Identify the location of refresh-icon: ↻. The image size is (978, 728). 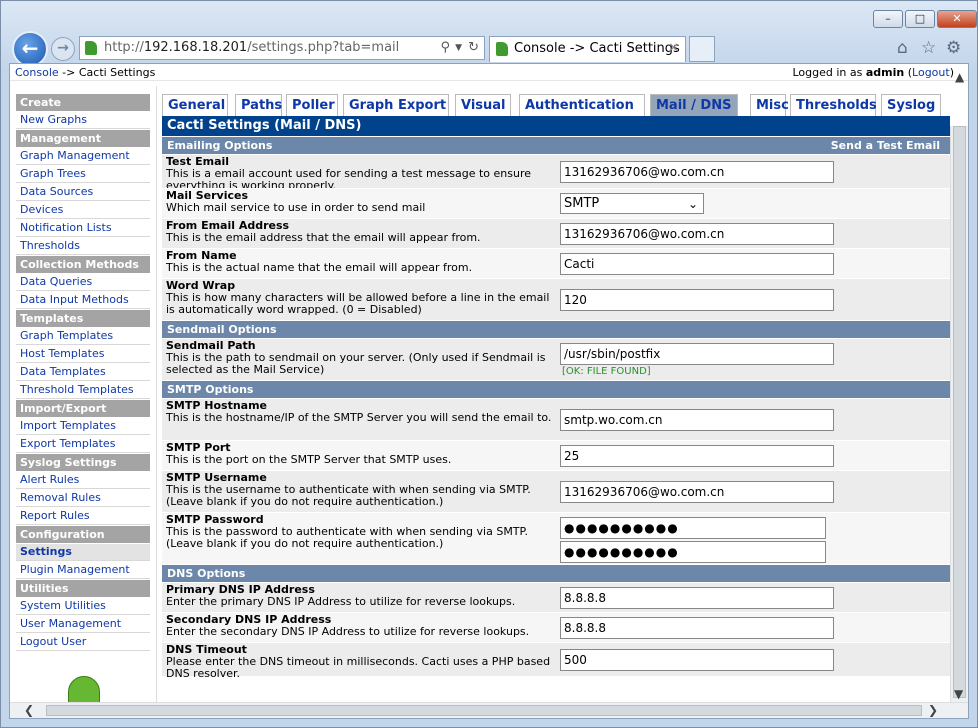
(473, 48).